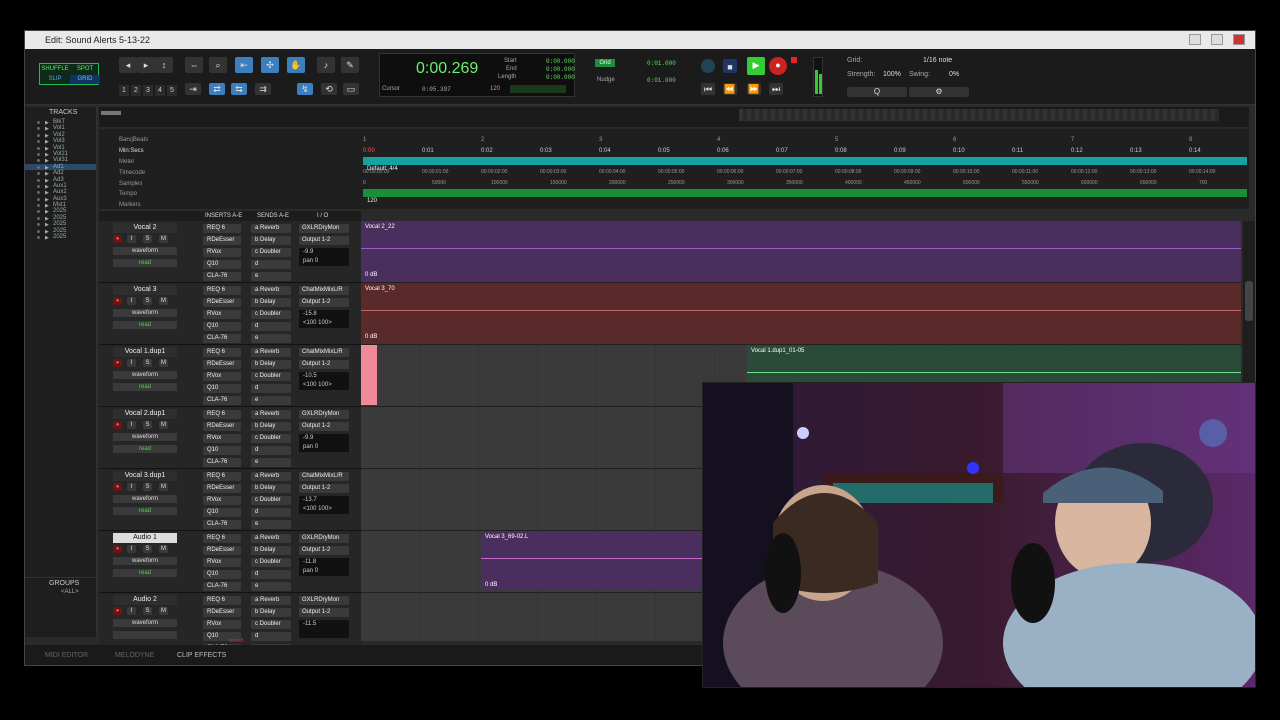 This screenshot has height=720, width=1280. What do you see at coordinates (55, 69) in the screenshot?
I see `shuffle-mode: SHUFFLE` at bounding box center [55, 69].